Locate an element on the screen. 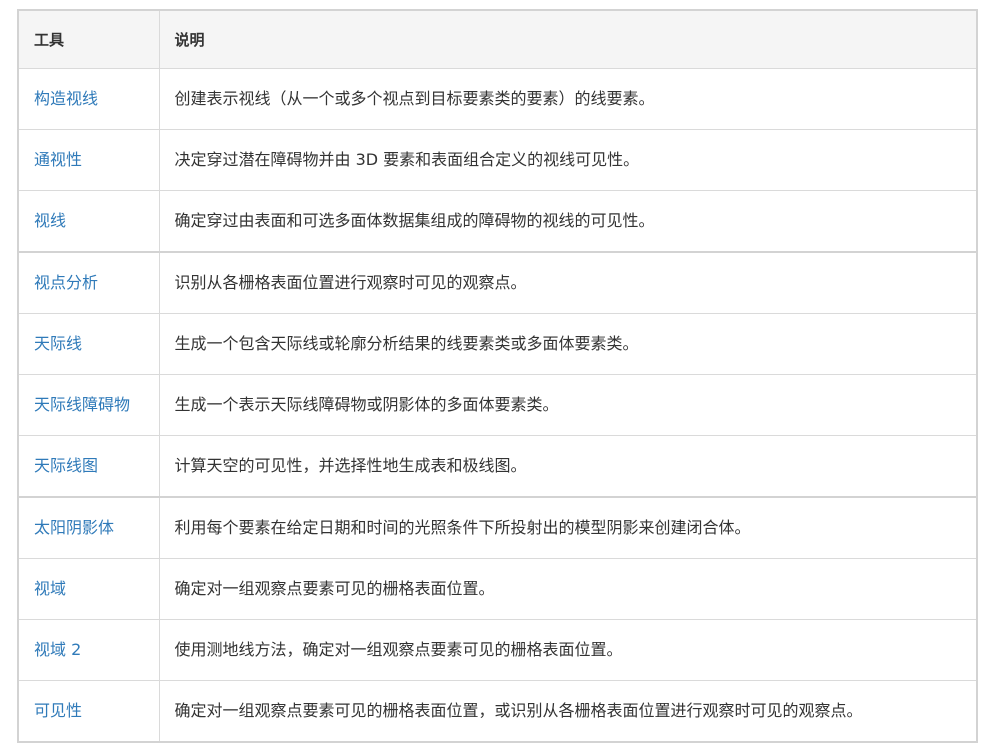 The width and height of the screenshot is (982, 749). table-row: 天际线 生成一个包含天际线或轮廓分析结果的线要素类或多面体要素类。 is located at coordinates (497, 344).